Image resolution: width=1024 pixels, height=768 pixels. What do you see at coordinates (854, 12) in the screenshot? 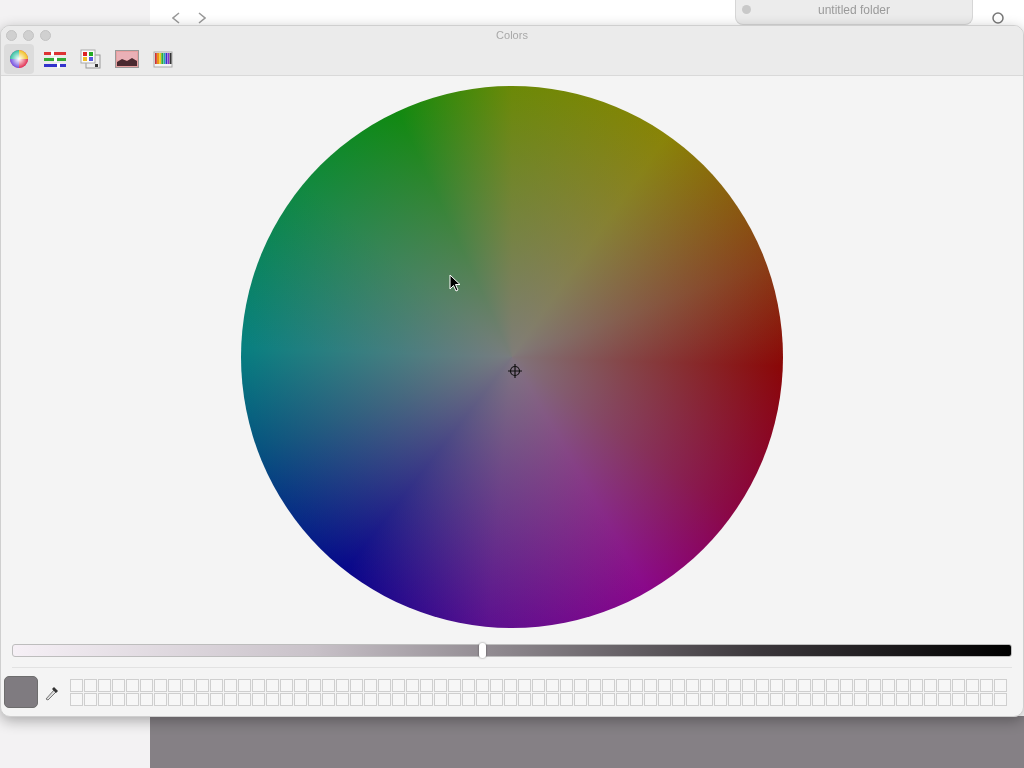
I see `finder-tab: untitled folder` at bounding box center [854, 12].